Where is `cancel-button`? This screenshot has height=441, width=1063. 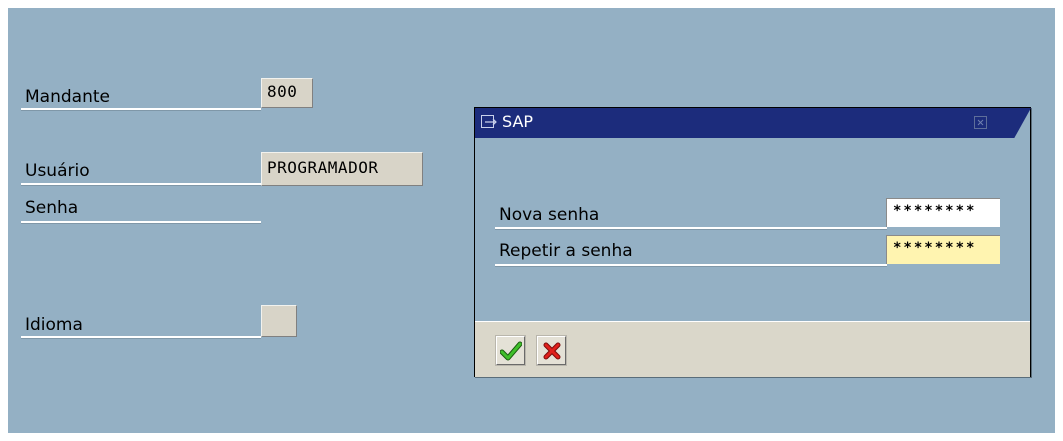
cancel-button is located at coordinates (551, 350).